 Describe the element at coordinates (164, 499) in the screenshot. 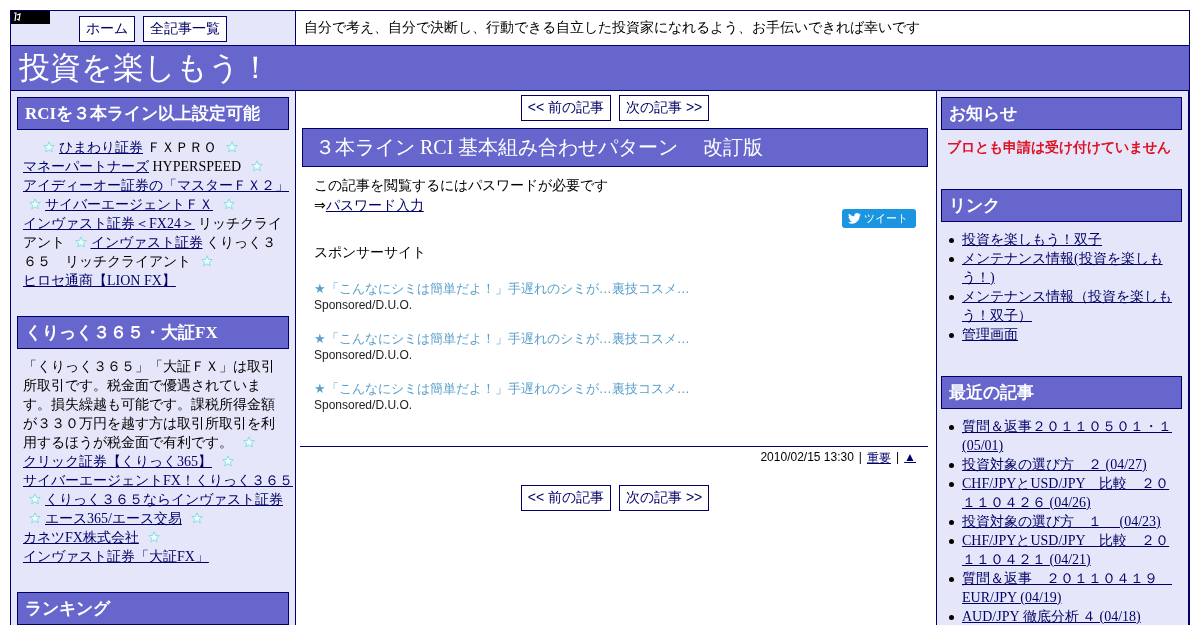

I see `sidebar-link: くりっく３６５ならインヴァスト証券` at that location.